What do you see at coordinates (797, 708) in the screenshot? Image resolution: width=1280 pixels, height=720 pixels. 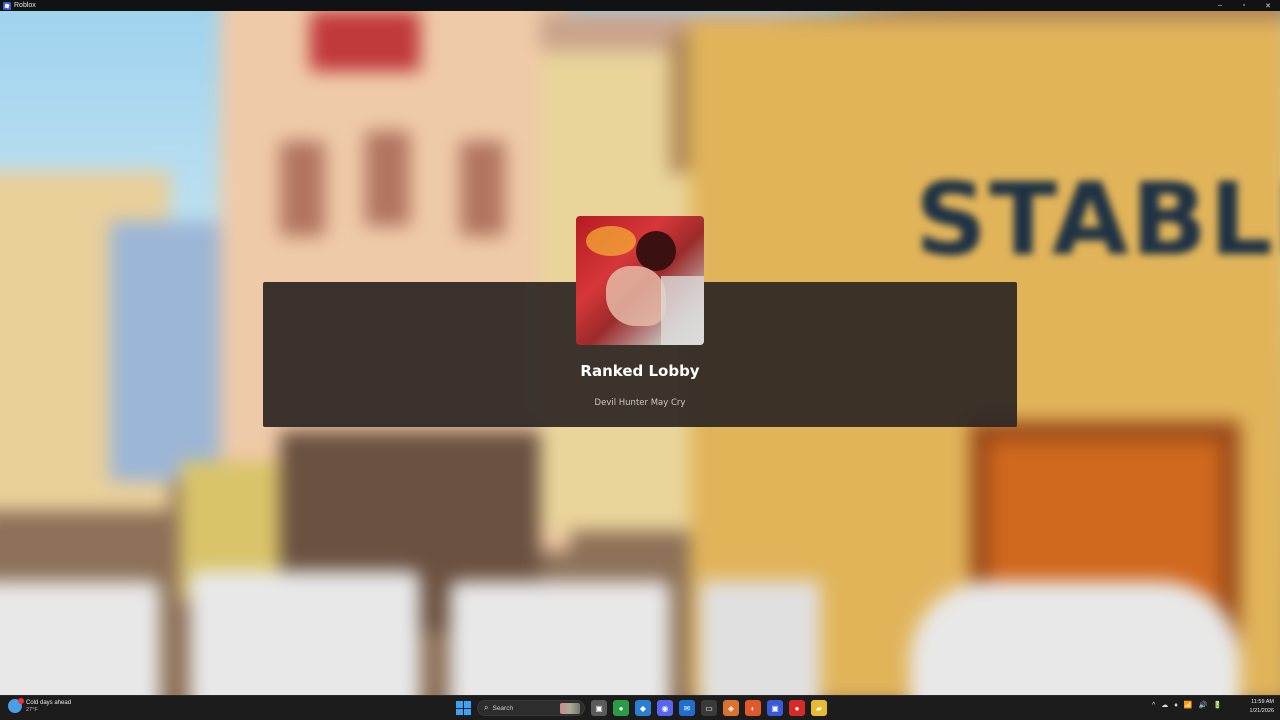 I see `record-taskbar-icon: ●` at bounding box center [797, 708].